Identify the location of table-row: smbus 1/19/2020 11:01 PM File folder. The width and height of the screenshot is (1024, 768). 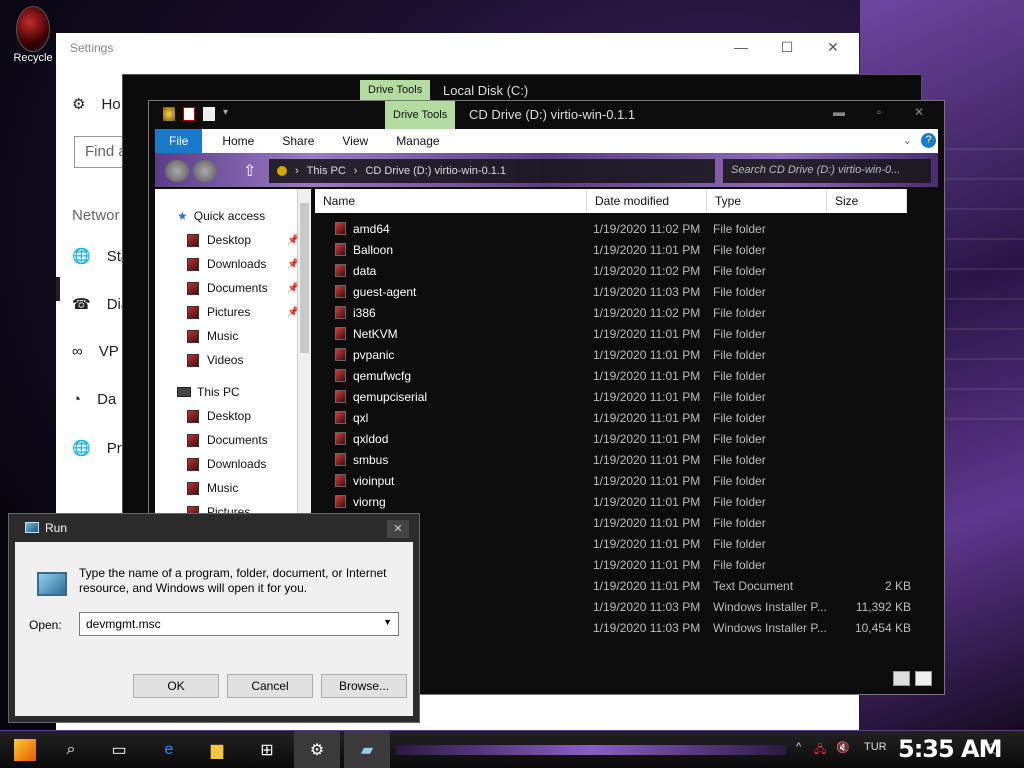
(631, 460).